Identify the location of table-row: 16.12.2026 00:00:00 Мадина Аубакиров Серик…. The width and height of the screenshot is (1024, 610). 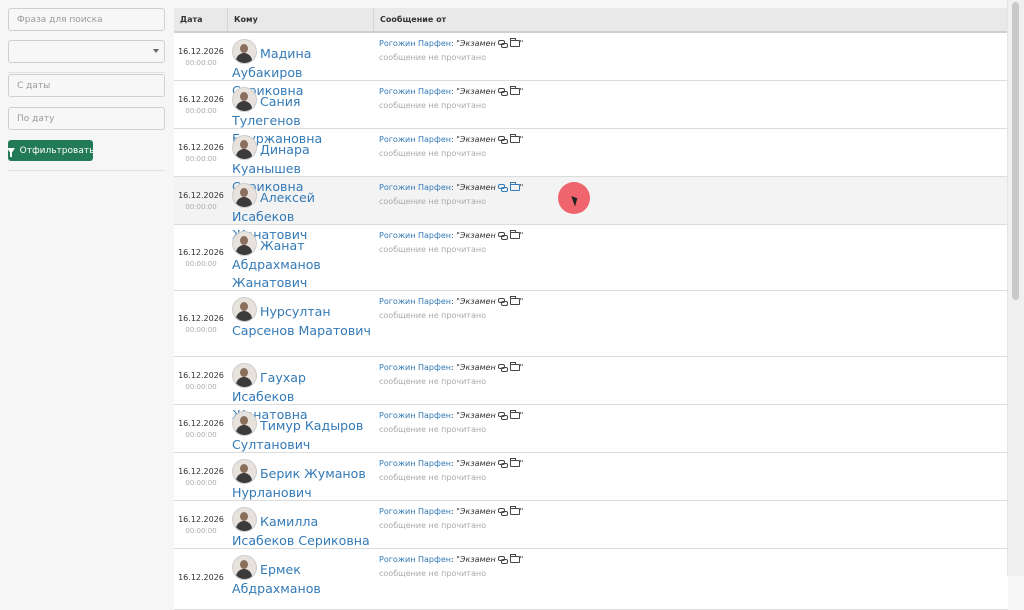
(591, 65).